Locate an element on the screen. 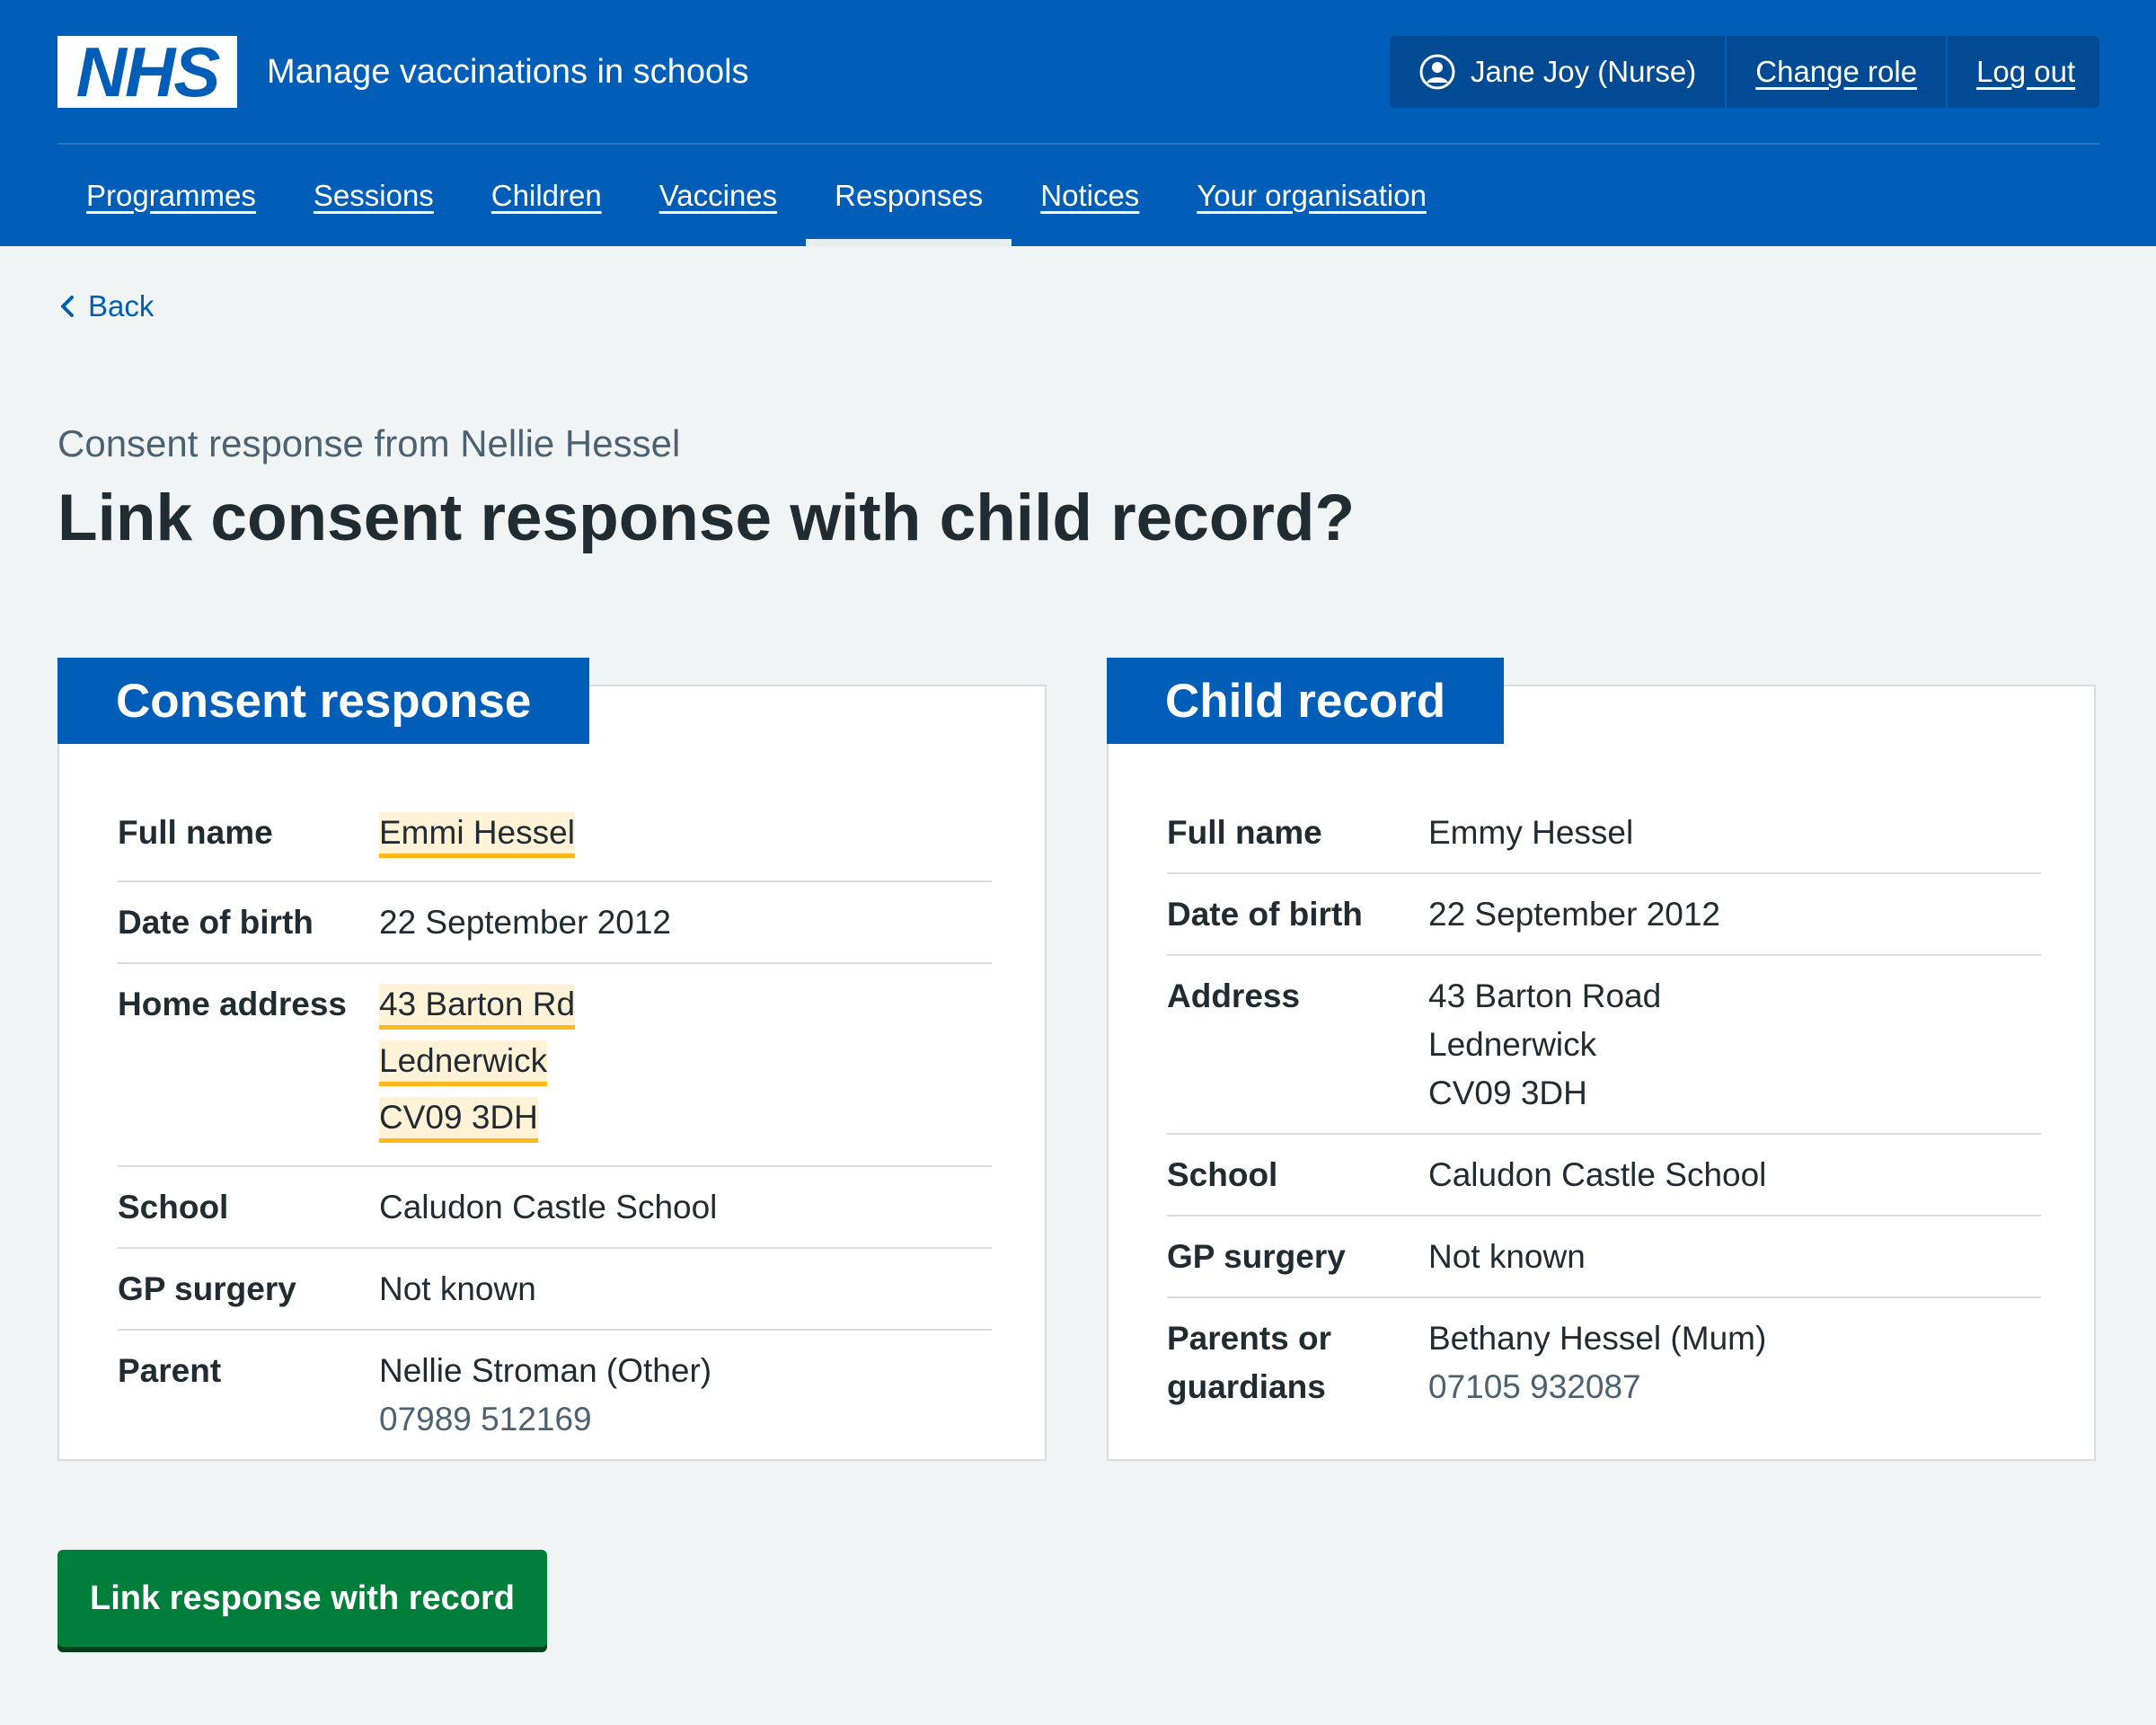 The image size is (2156, 1725). address-label: Home address is located at coordinates (233, 1004).